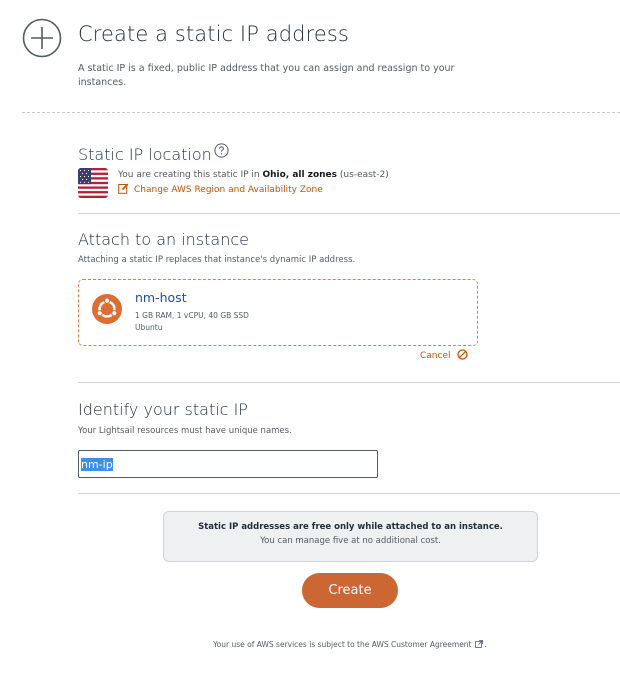 Image resolution: width=620 pixels, height=678 pixels. What do you see at coordinates (363, 175) in the screenshot?
I see `region-code: (us-east-2)` at bounding box center [363, 175].